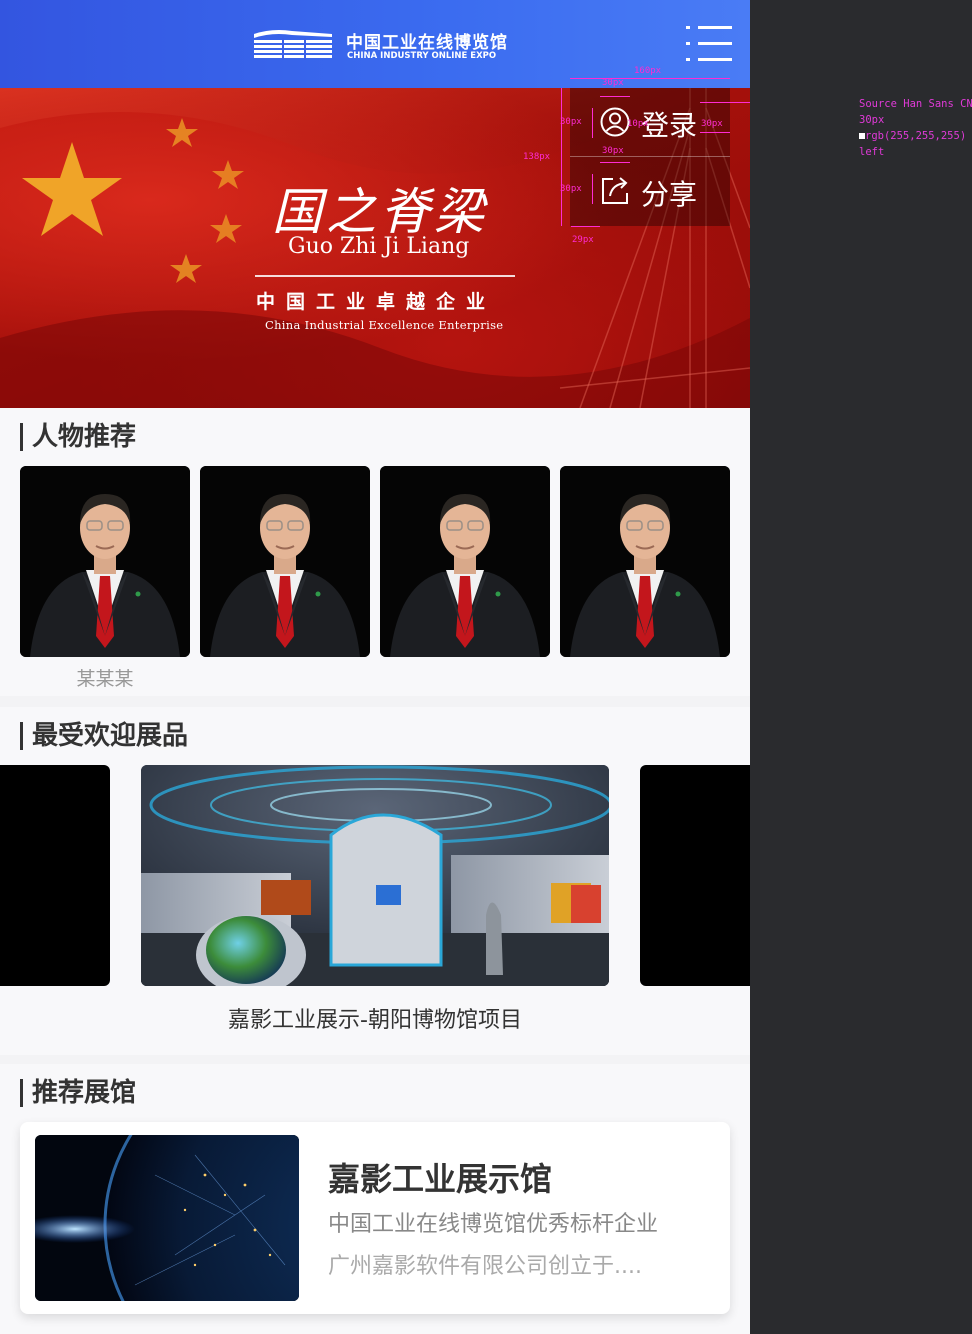  Describe the element at coordinates (440, 1179) in the screenshot. I see `hall-name: 嘉影工业展示馆` at that location.